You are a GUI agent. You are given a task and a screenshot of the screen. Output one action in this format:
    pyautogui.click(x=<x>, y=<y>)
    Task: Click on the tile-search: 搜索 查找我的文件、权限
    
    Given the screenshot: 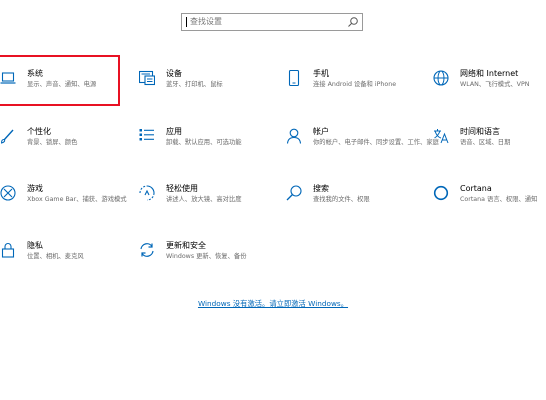 What is the action you would take?
    pyautogui.click(x=345, y=206)
    